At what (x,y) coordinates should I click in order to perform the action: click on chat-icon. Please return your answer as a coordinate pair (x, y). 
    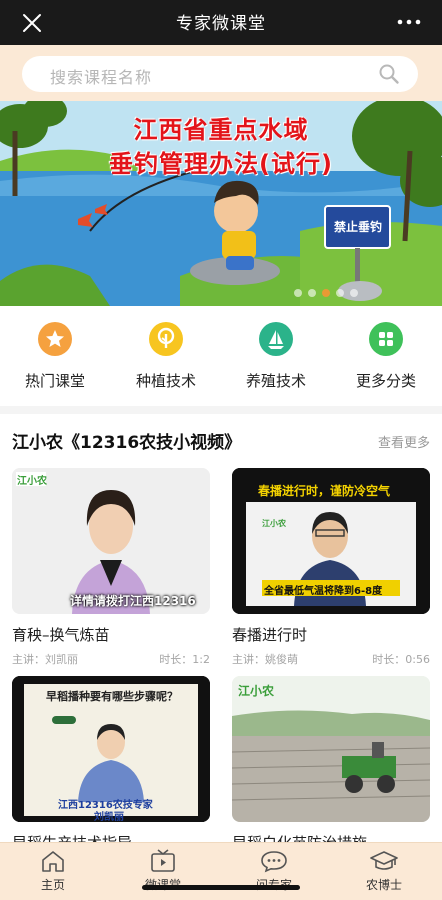
    Looking at the image, I should click on (274, 862).